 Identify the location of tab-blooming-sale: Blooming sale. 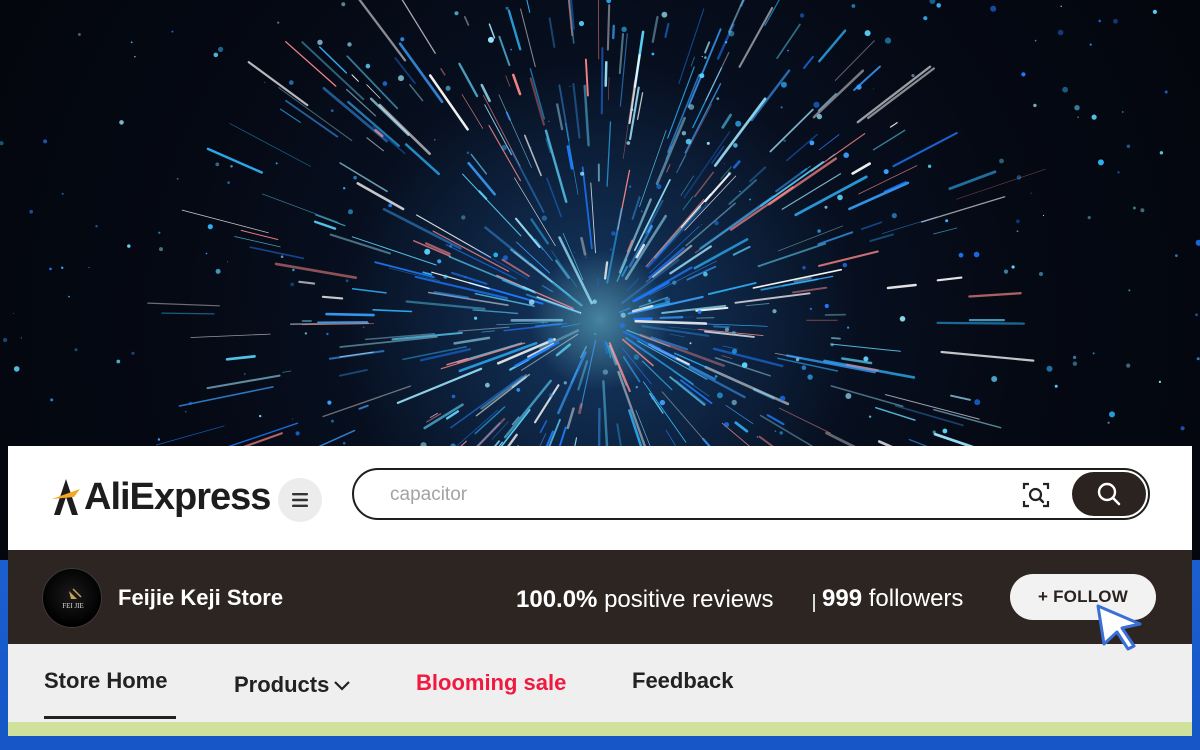
(491, 683).